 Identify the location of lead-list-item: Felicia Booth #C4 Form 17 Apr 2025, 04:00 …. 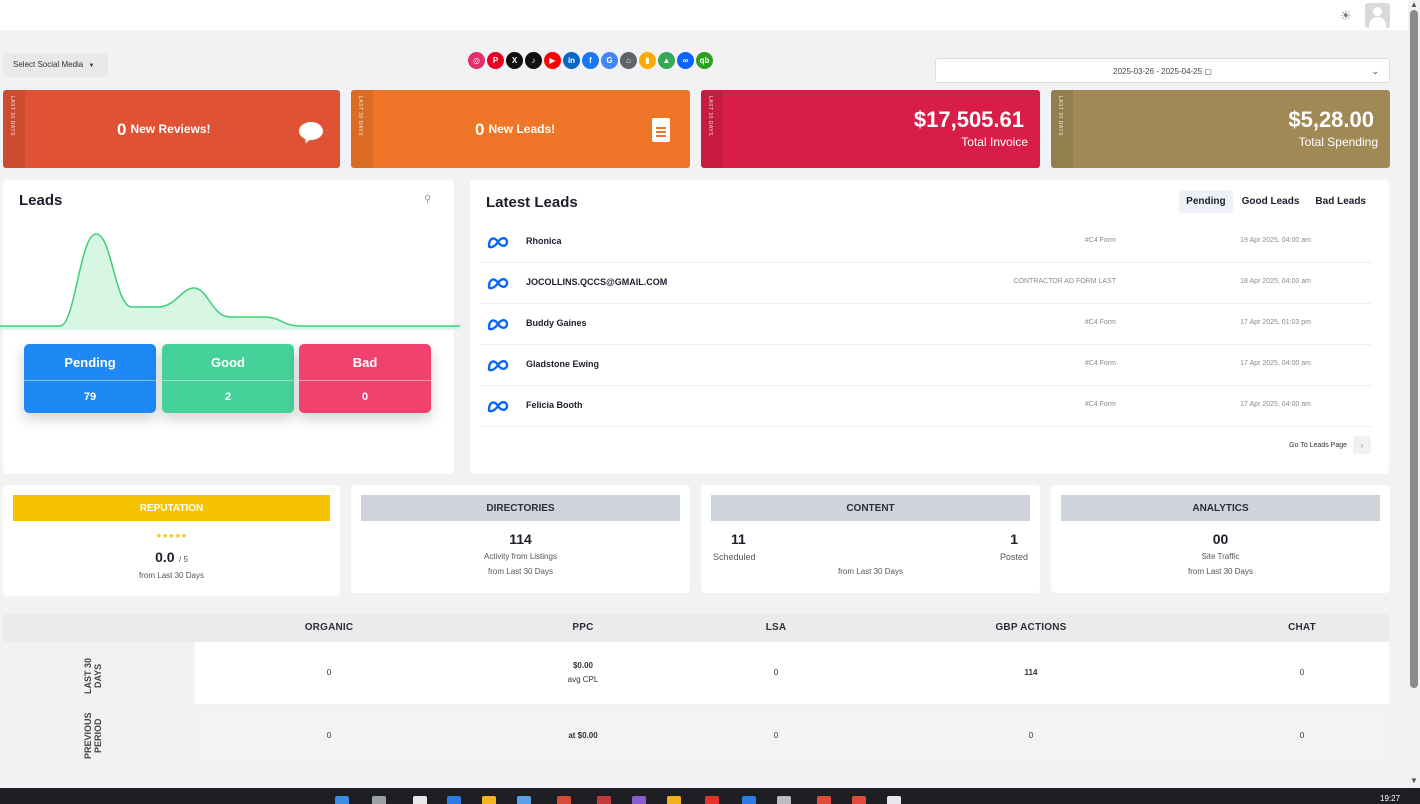
(925, 406).